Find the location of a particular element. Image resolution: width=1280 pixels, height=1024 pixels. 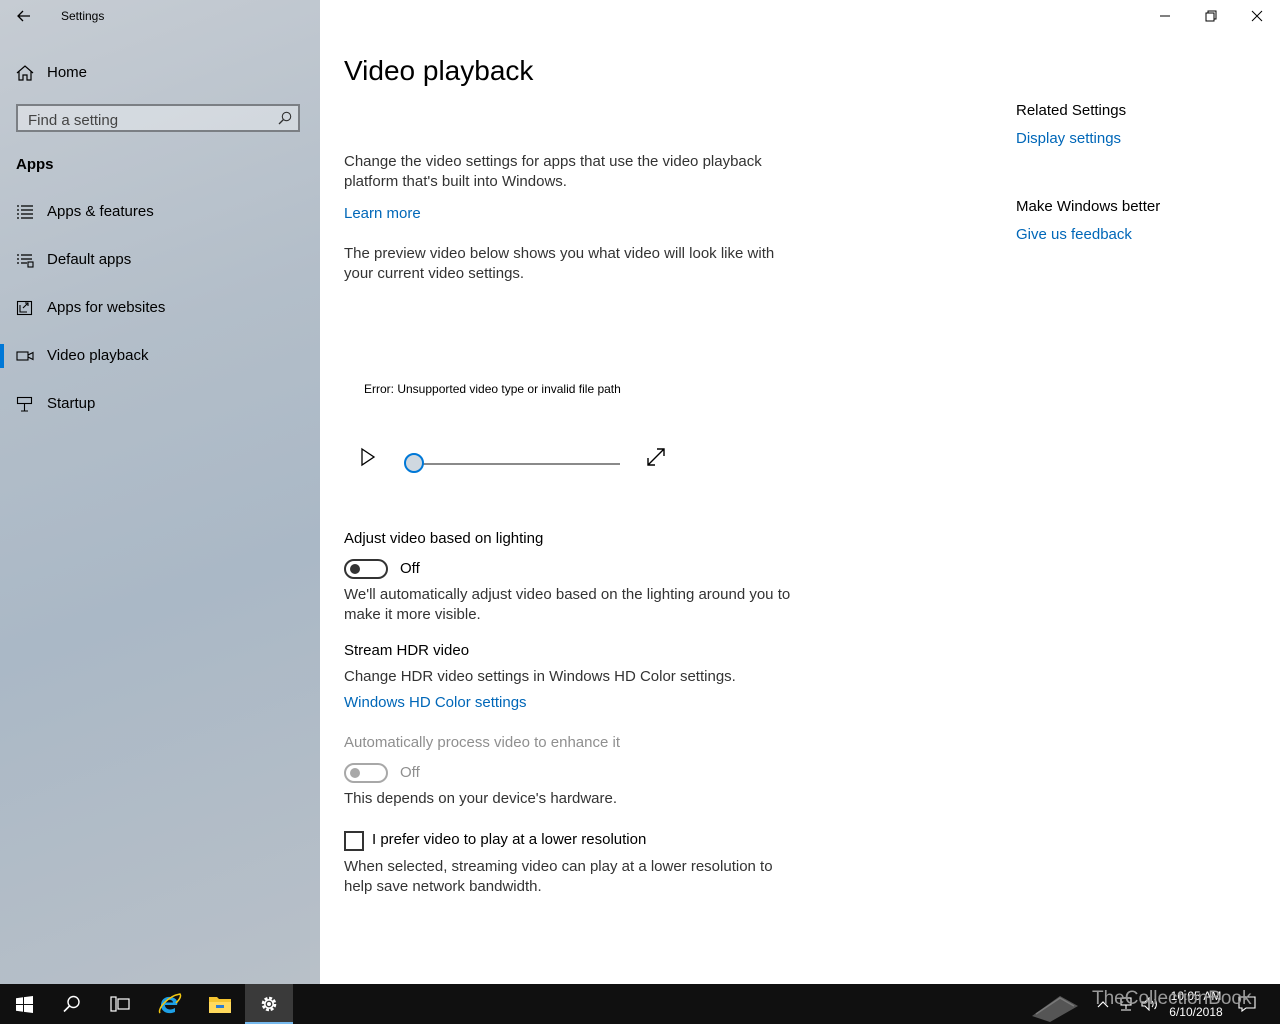

sidebar-item-apps-for-websites: Apps for websites is located at coordinates (160, 308).